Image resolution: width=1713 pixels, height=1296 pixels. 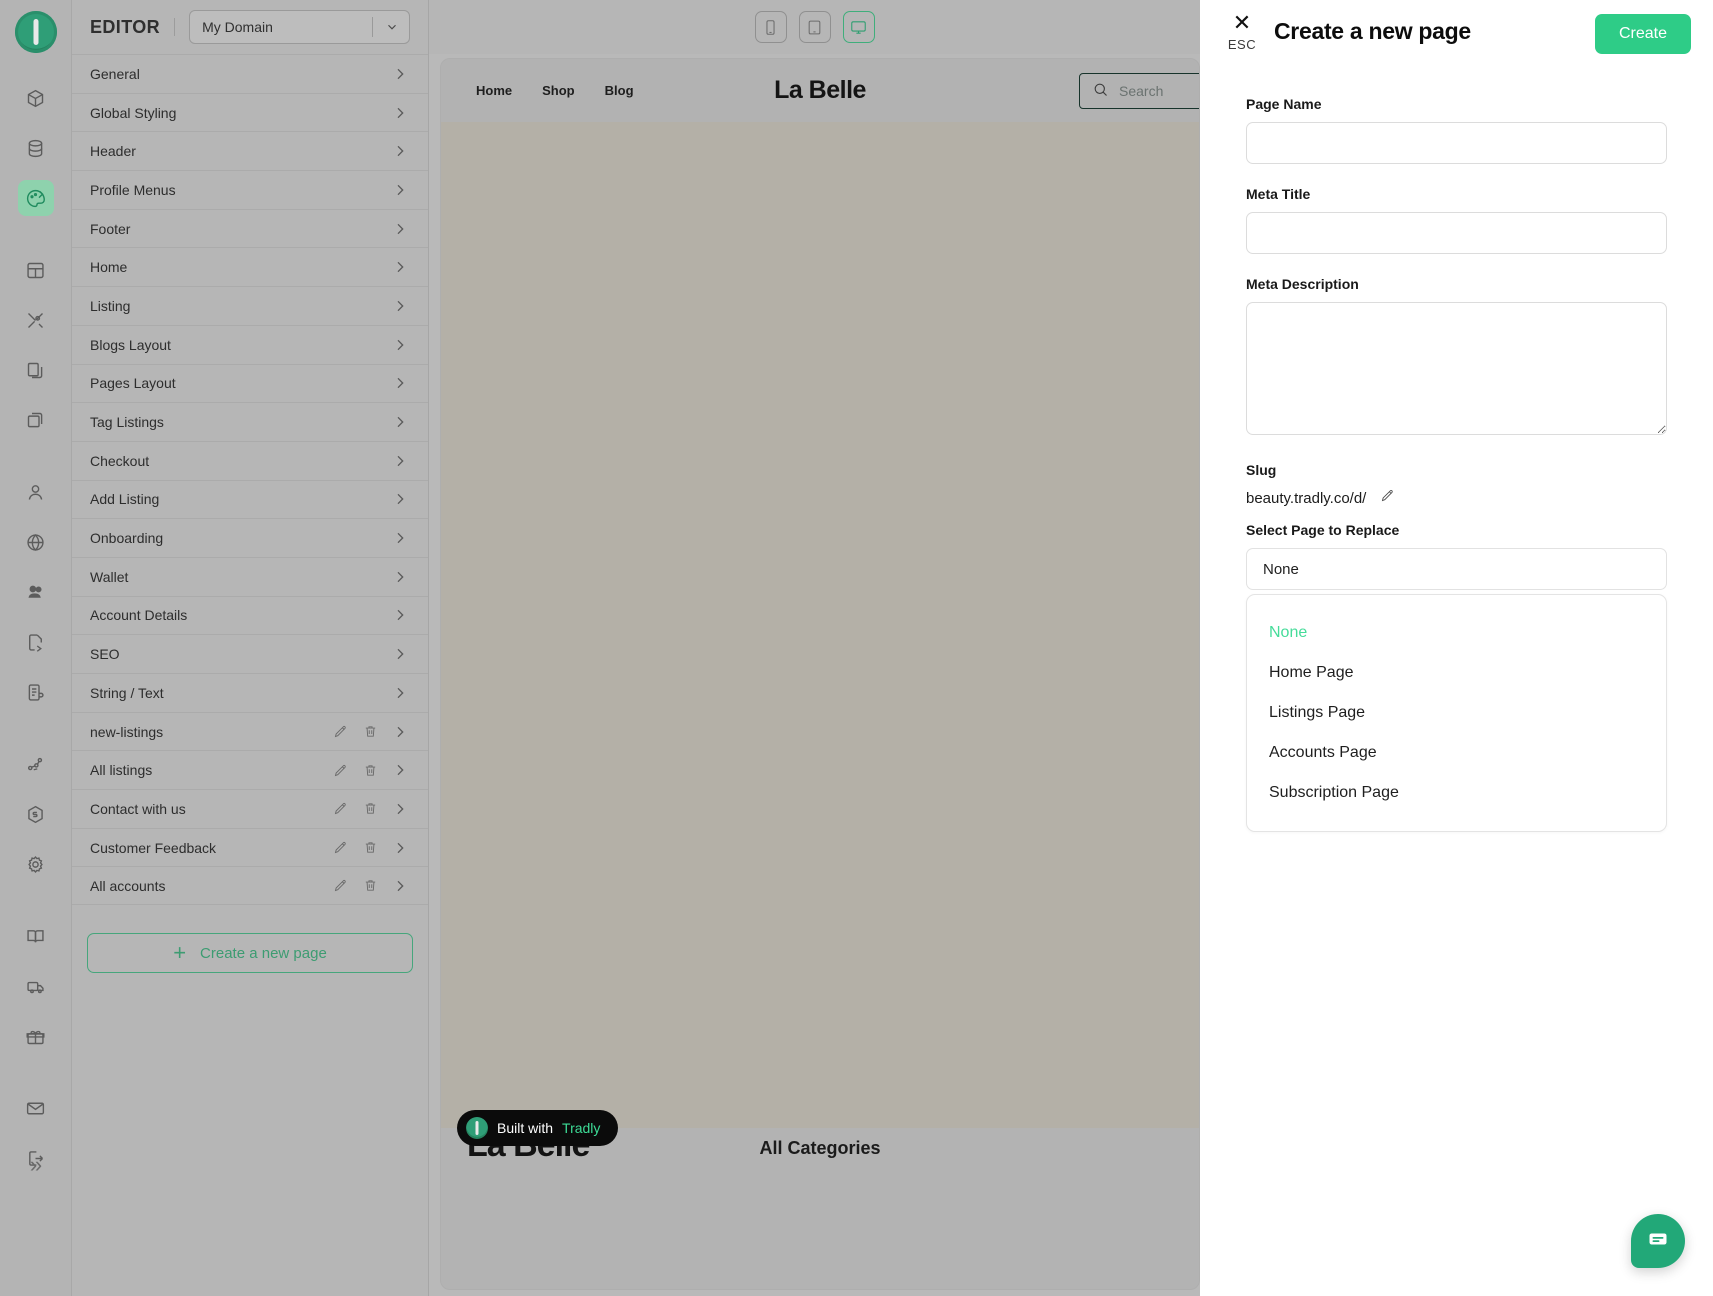 I want to click on editor-row: Contact with us, so click(x=250, y=808).